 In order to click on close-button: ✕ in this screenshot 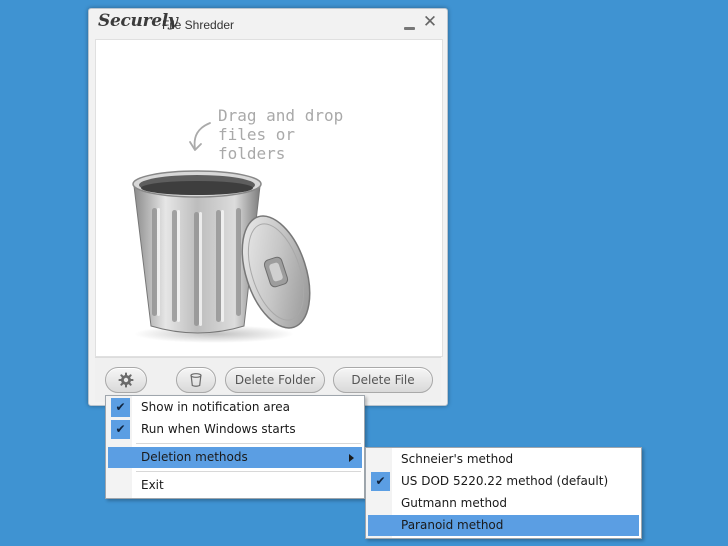, I will do `click(430, 22)`.